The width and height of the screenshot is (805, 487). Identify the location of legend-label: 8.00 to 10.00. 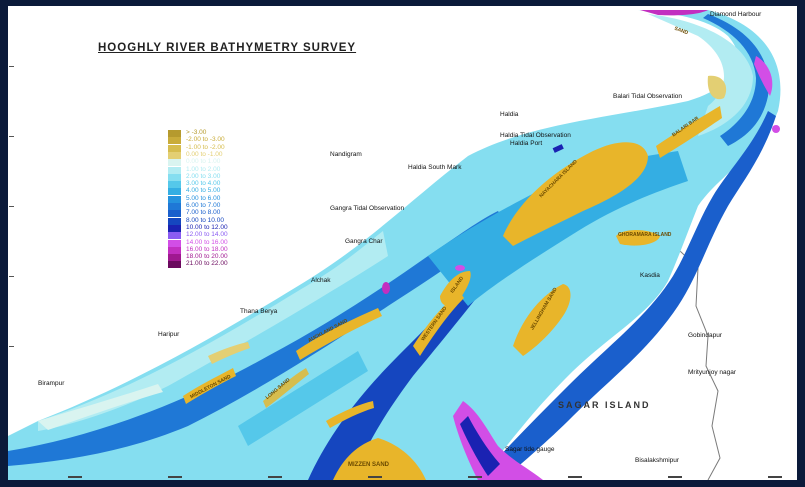
(205, 220).